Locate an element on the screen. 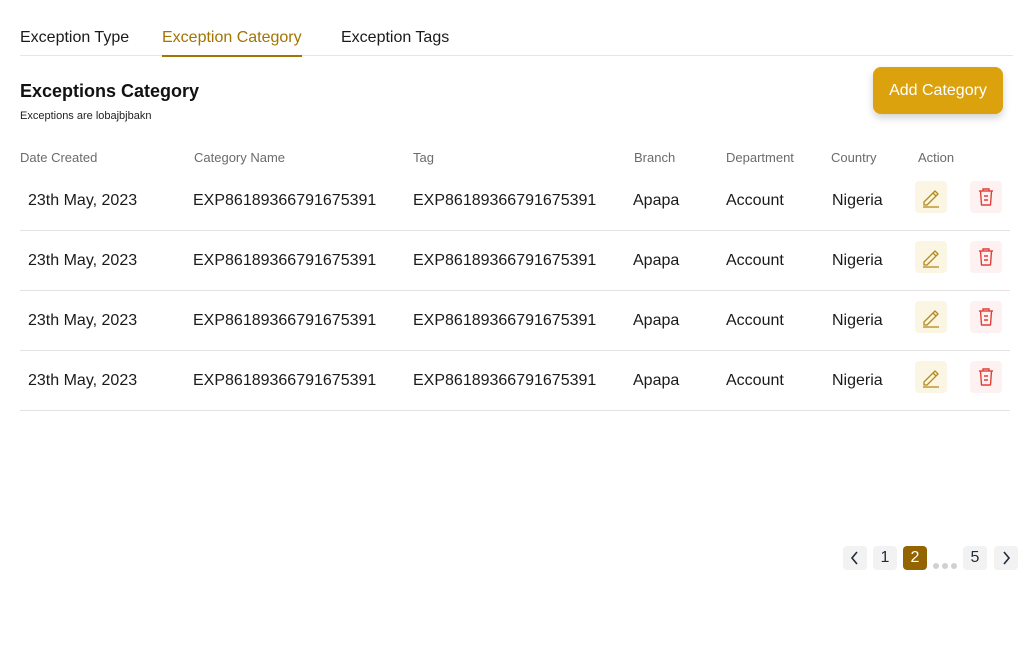 The height and width of the screenshot is (648, 1033). page-5-button: 5 is located at coordinates (975, 558).